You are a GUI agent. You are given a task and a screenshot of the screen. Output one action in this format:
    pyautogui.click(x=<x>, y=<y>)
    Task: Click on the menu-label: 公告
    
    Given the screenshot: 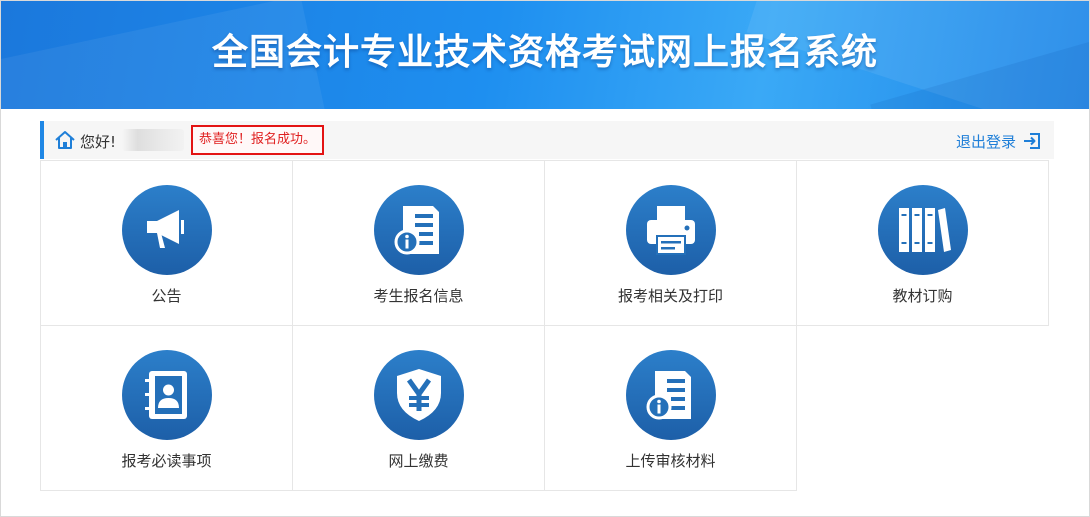 What is the action you would take?
    pyautogui.click(x=166, y=296)
    